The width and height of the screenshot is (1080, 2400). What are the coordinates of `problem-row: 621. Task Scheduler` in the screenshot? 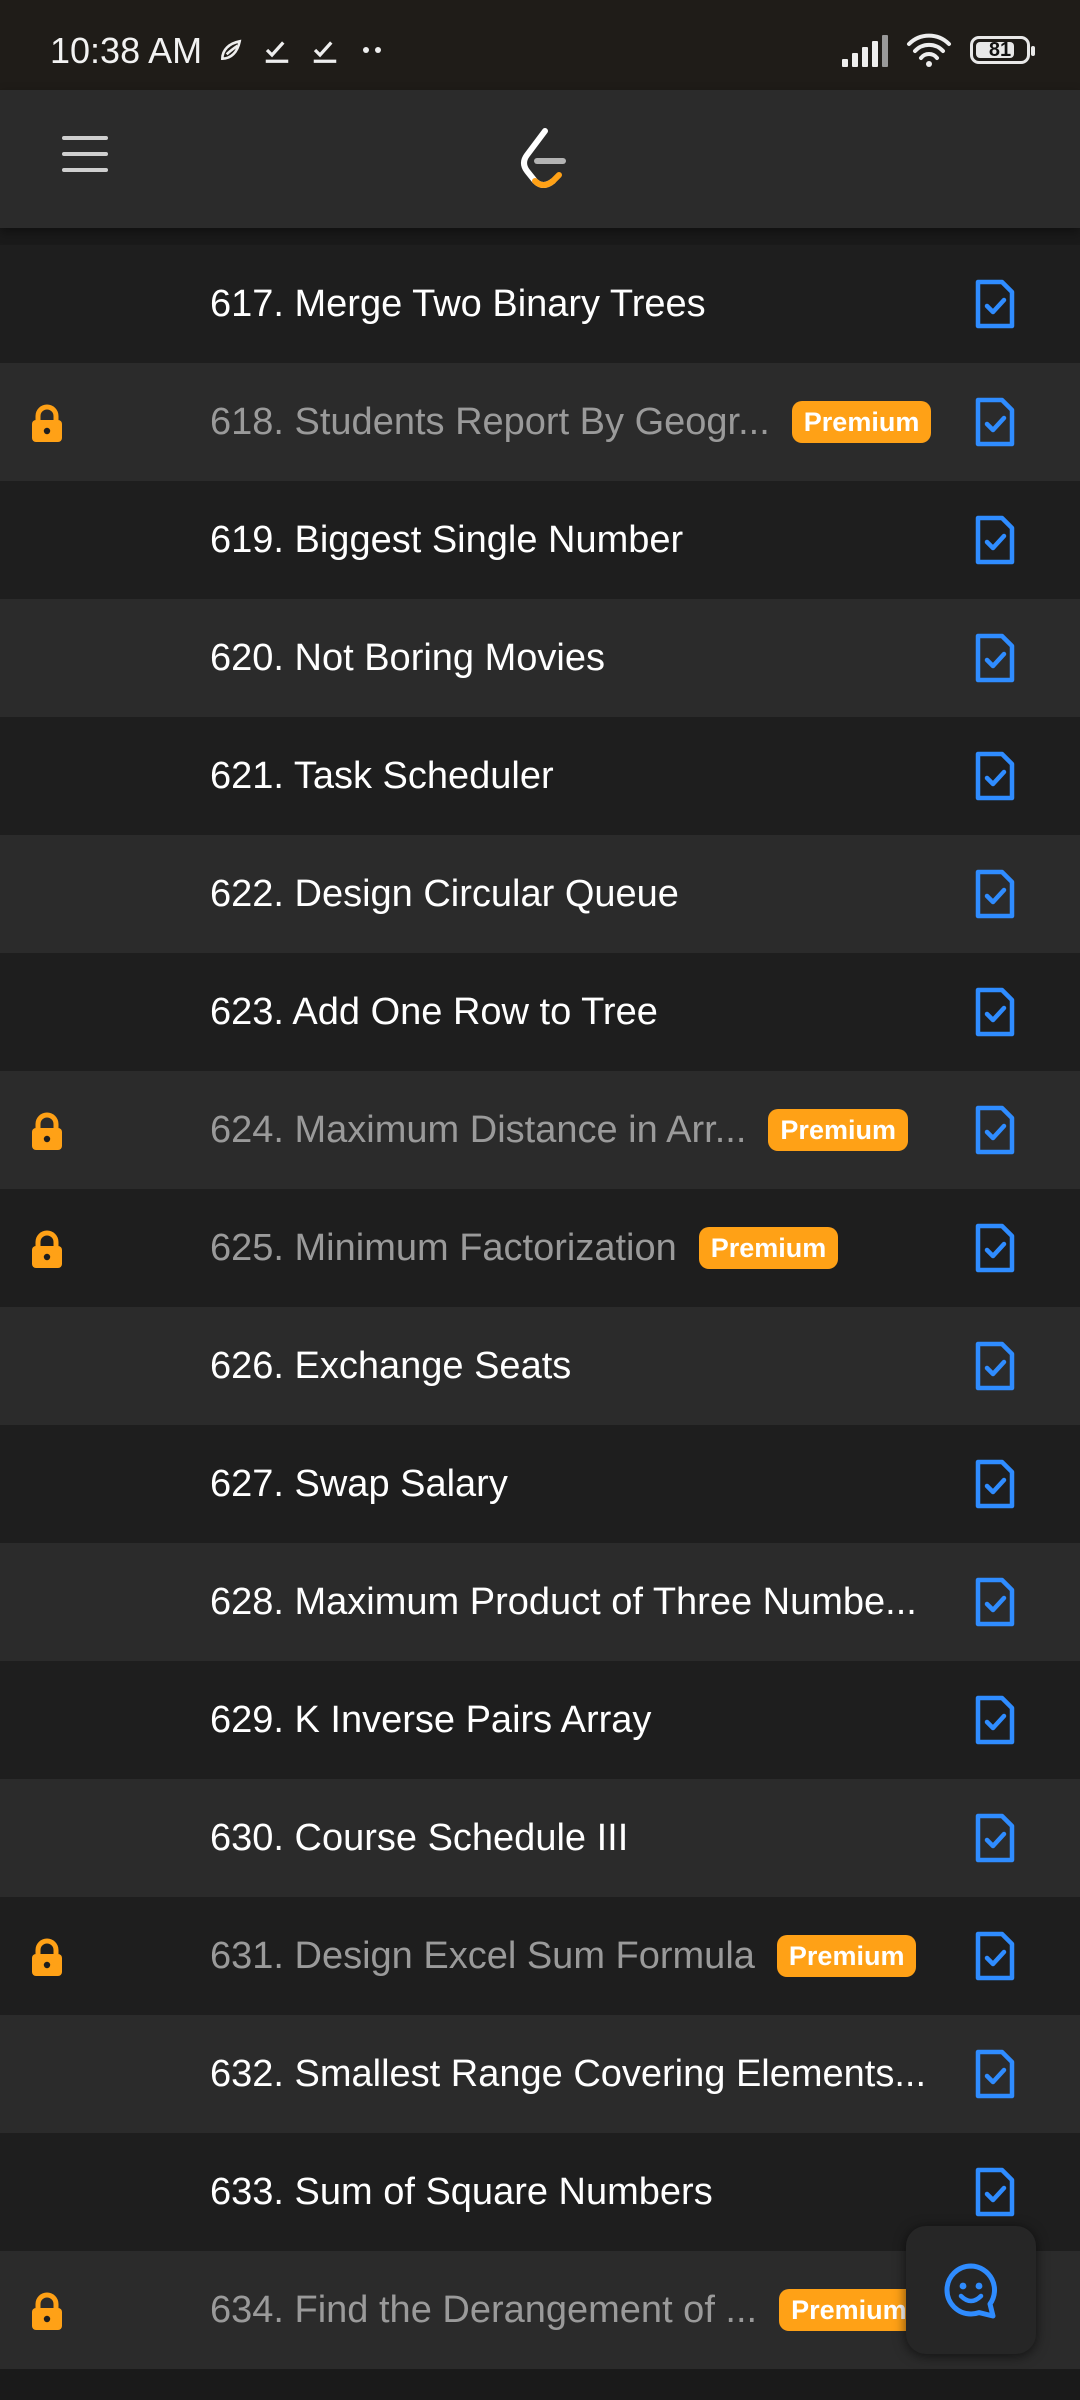 It's located at (540, 776).